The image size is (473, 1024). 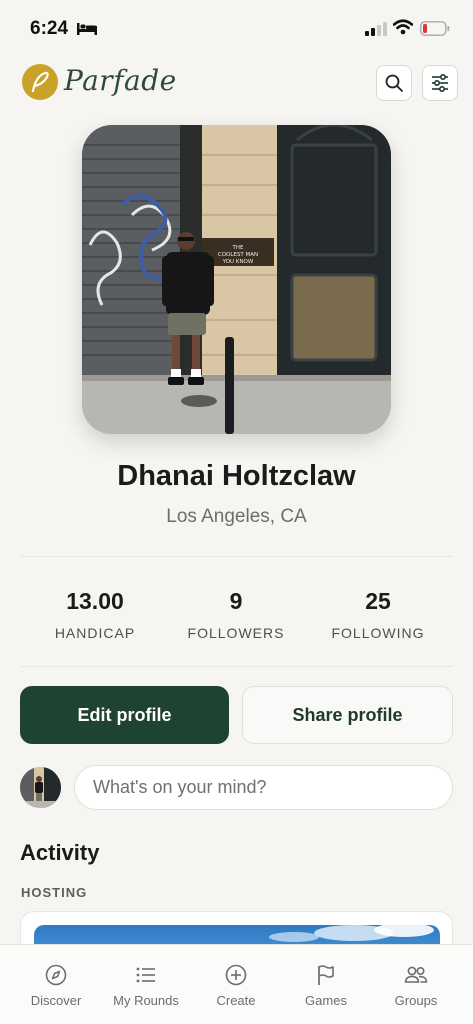 What do you see at coordinates (238, 248) in the screenshot?
I see `svg-text: THE` at bounding box center [238, 248].